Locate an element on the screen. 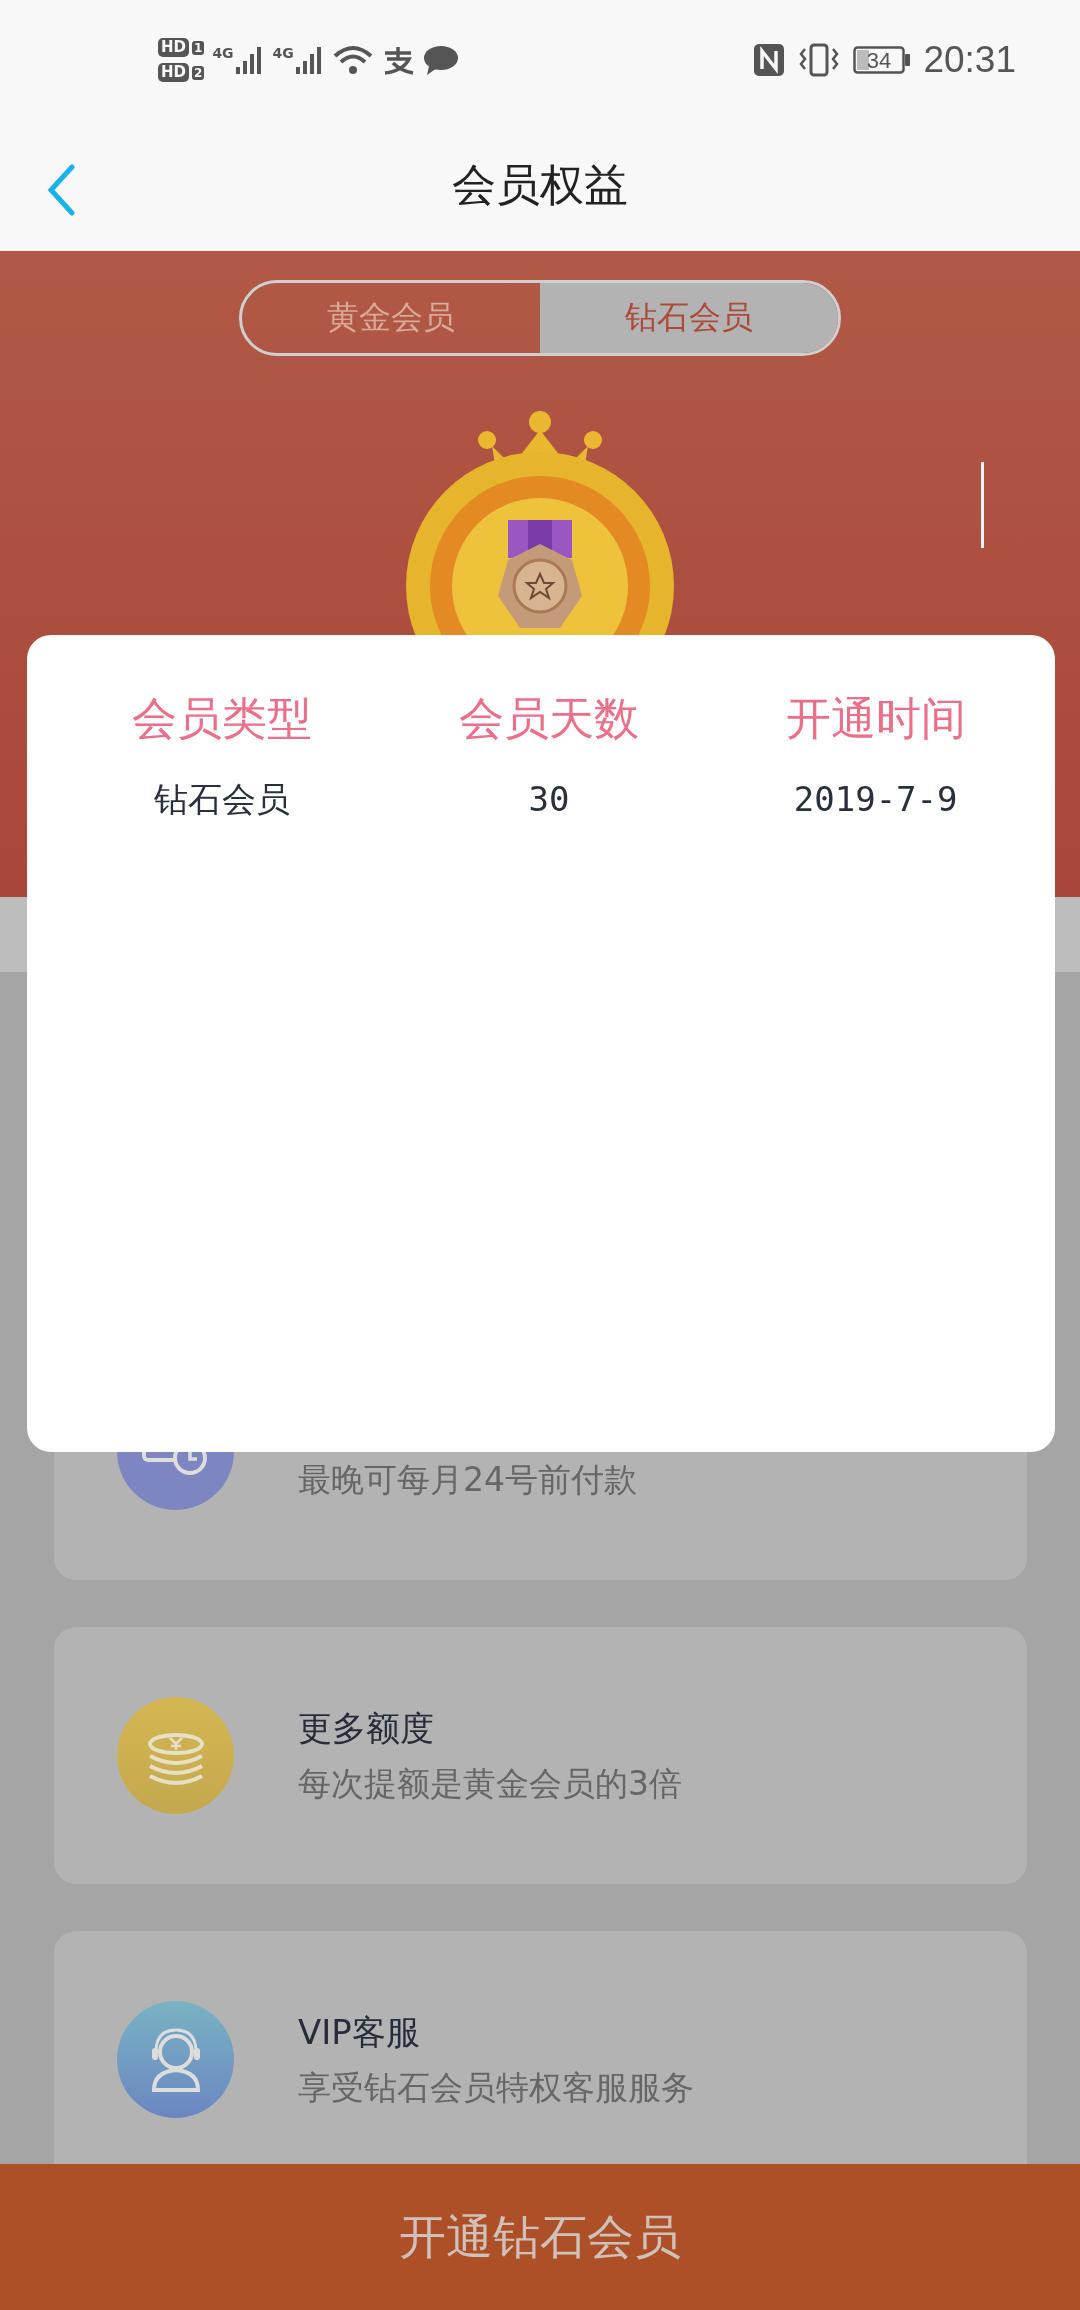 Image resolution: width=1080 pixels, height=2310 pixels. sim-slot: 1 is located at coordinates (198, 47).